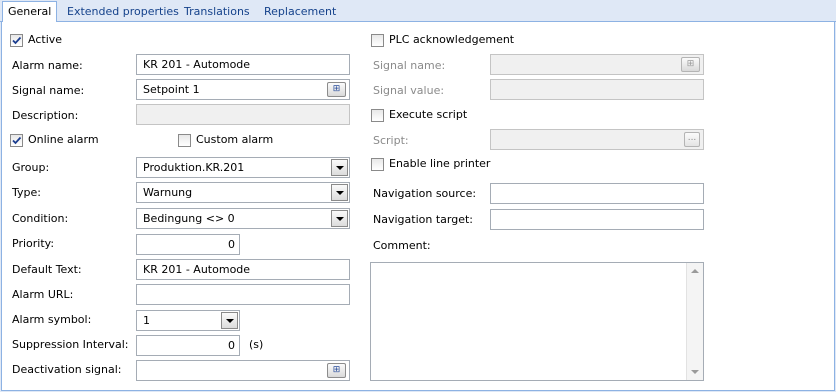 This screenshot has width=836, height=392. What do you see at coordinates (188, 244) in the screenshot?
I see `priority-input: 0` at bounding box center [188, 244].